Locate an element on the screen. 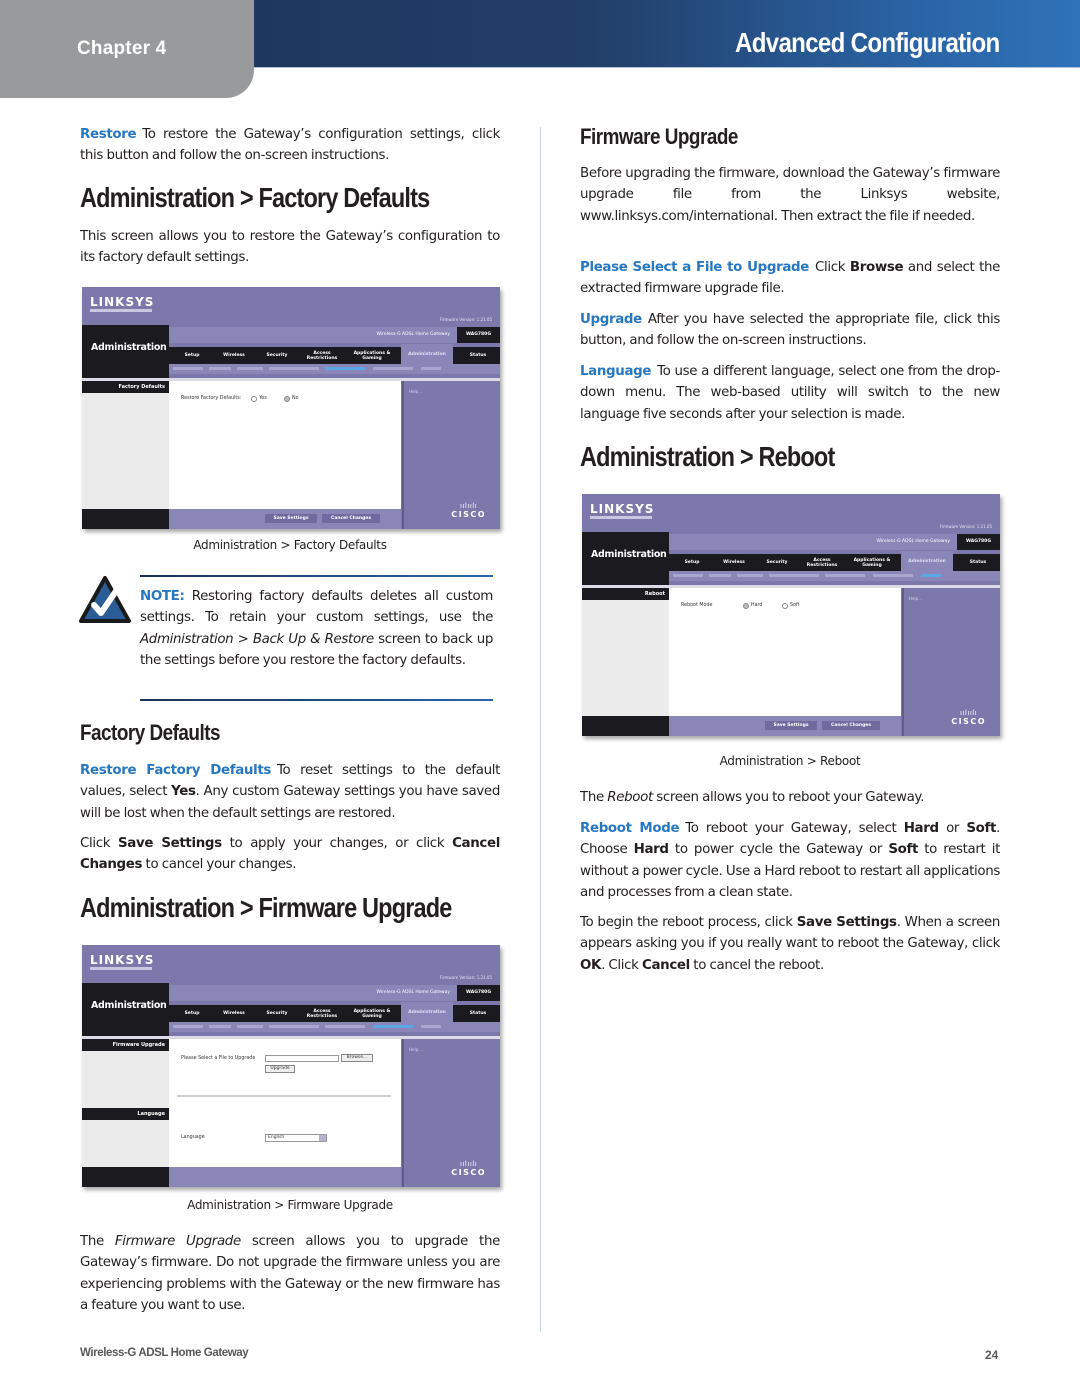 This screenshot has width=1080, height=1397. factory-caption: Administration > Factory Defaults is located at coordinates (290, 545).